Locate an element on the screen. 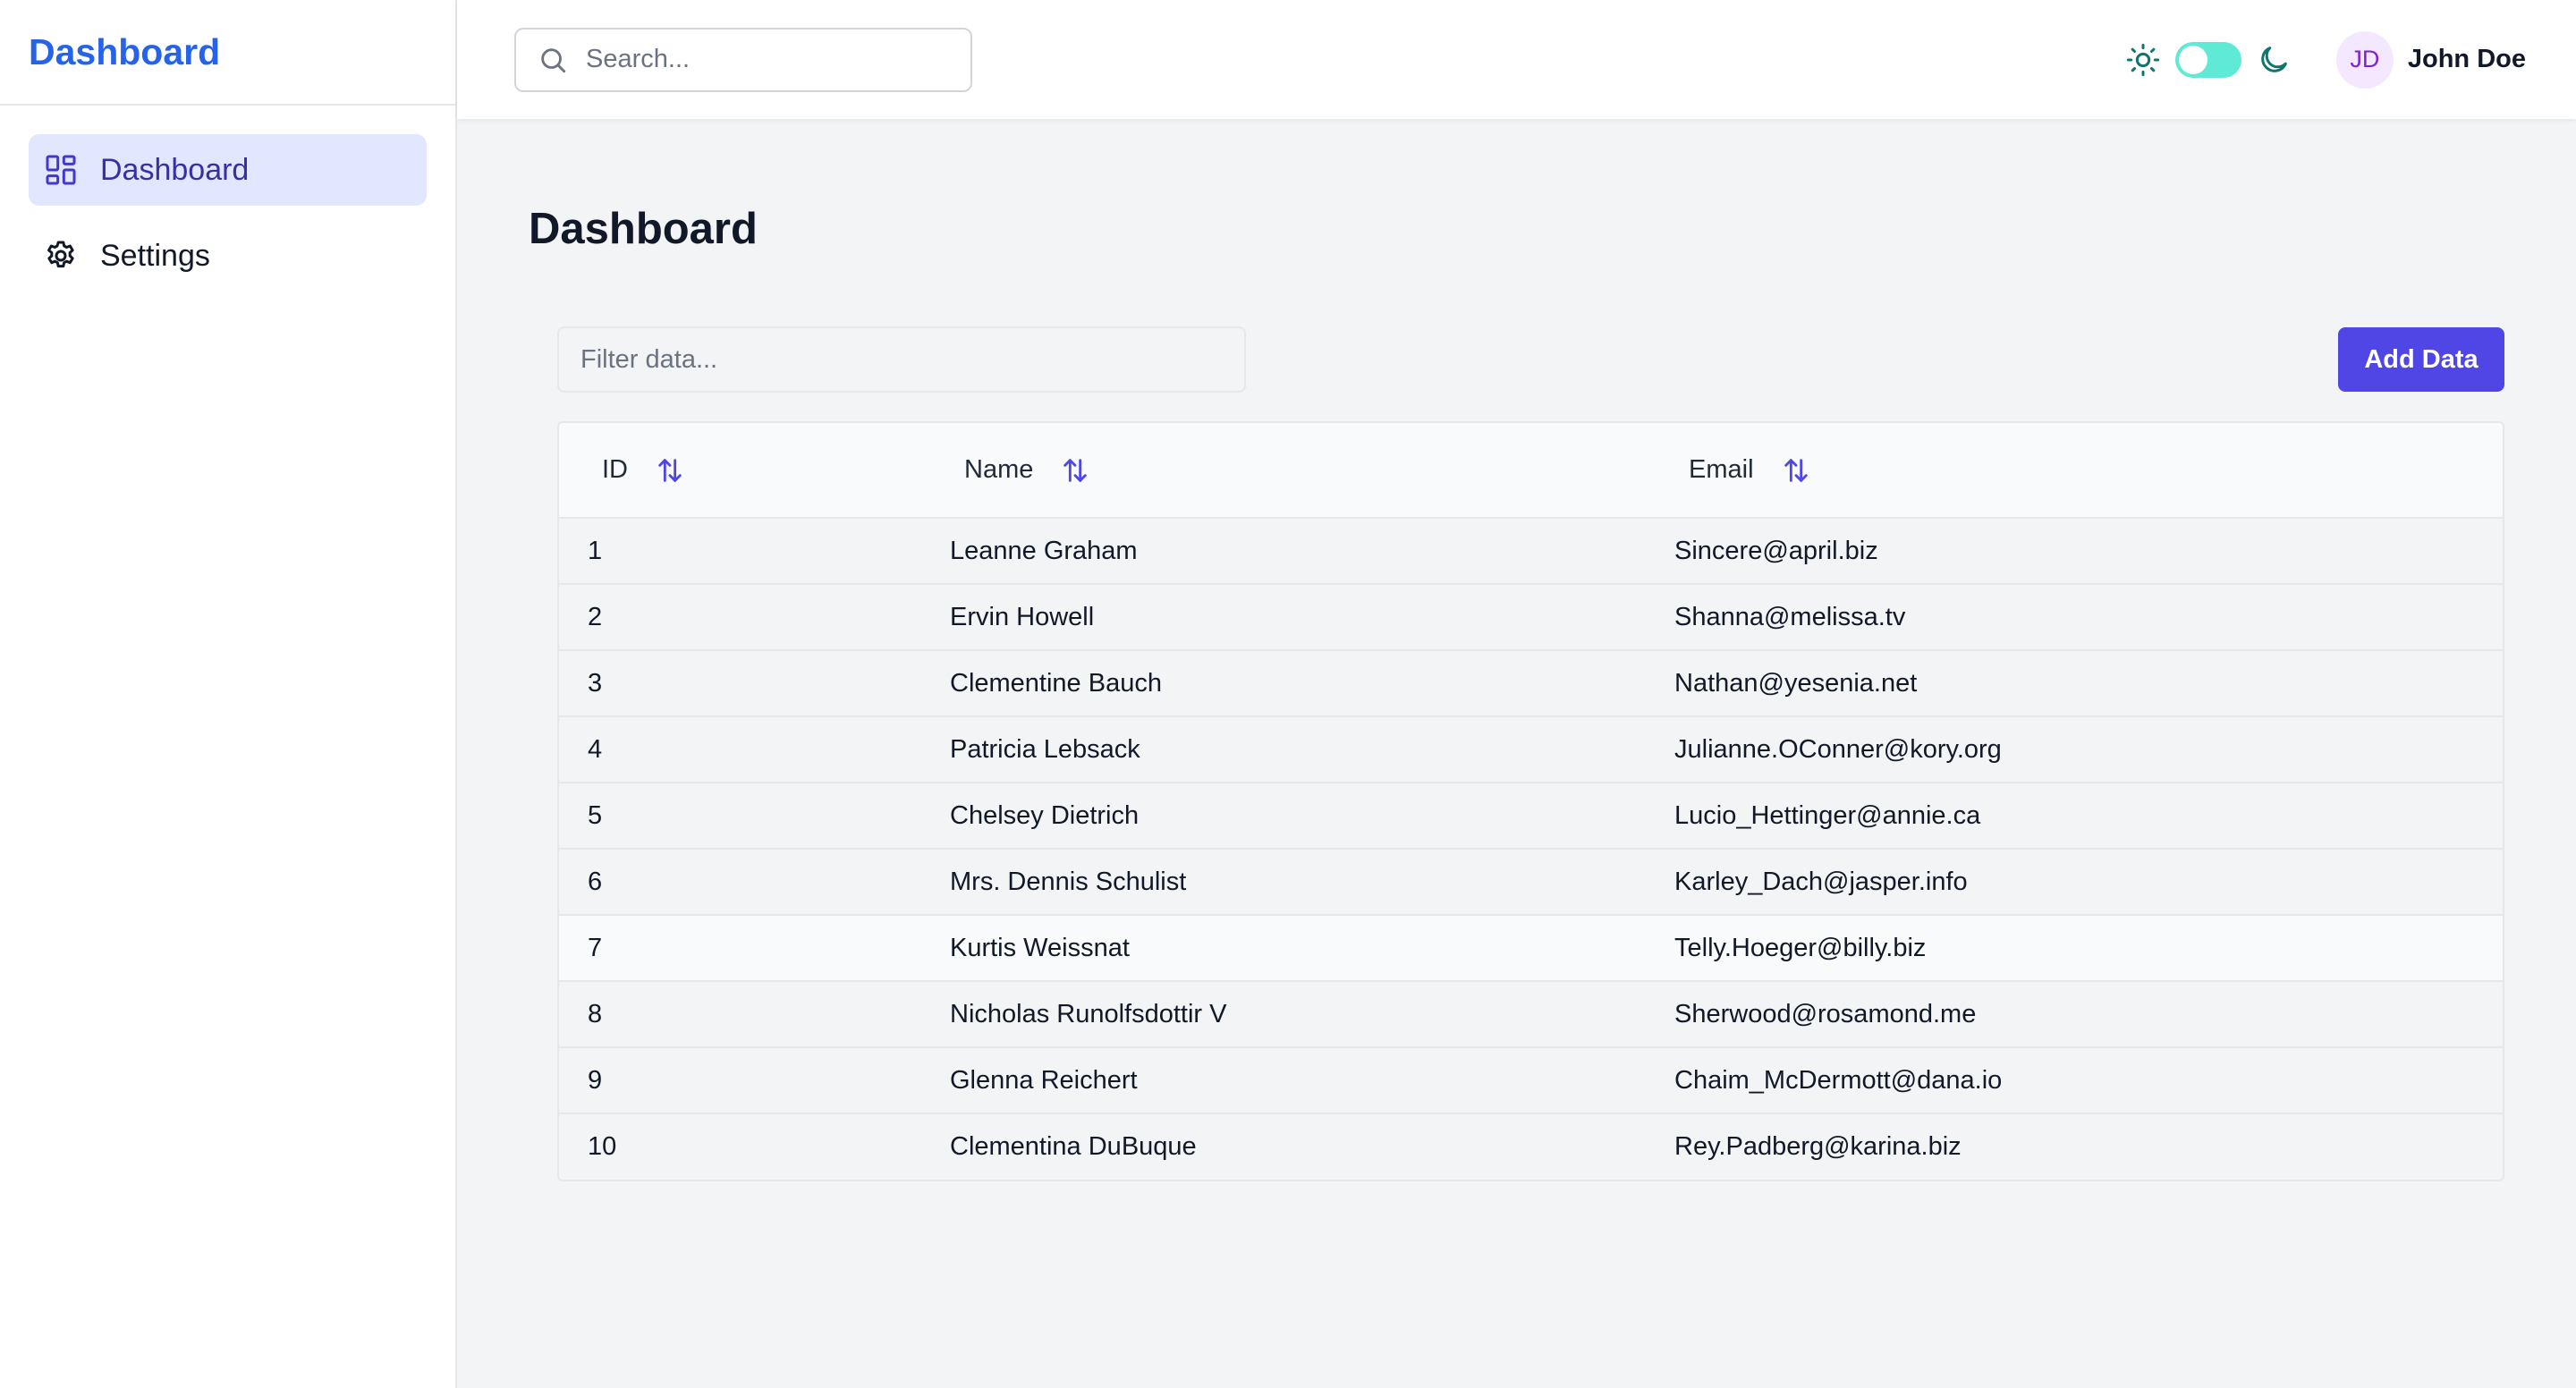 The width and height of the screenshot is (2576, 1388). cell-id: 3 is located at coordinates (595, 683).